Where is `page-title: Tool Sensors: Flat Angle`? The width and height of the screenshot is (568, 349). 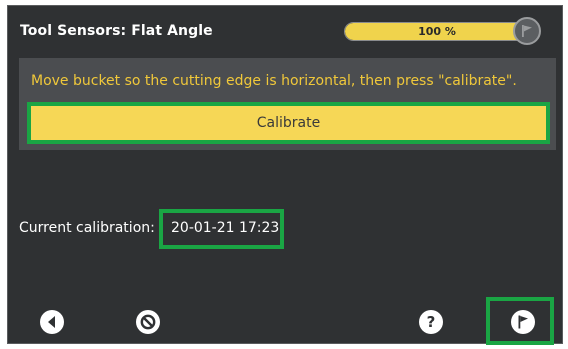 page-title: Tool Sensors: Flat Angle is located at coordinates (116, 31).